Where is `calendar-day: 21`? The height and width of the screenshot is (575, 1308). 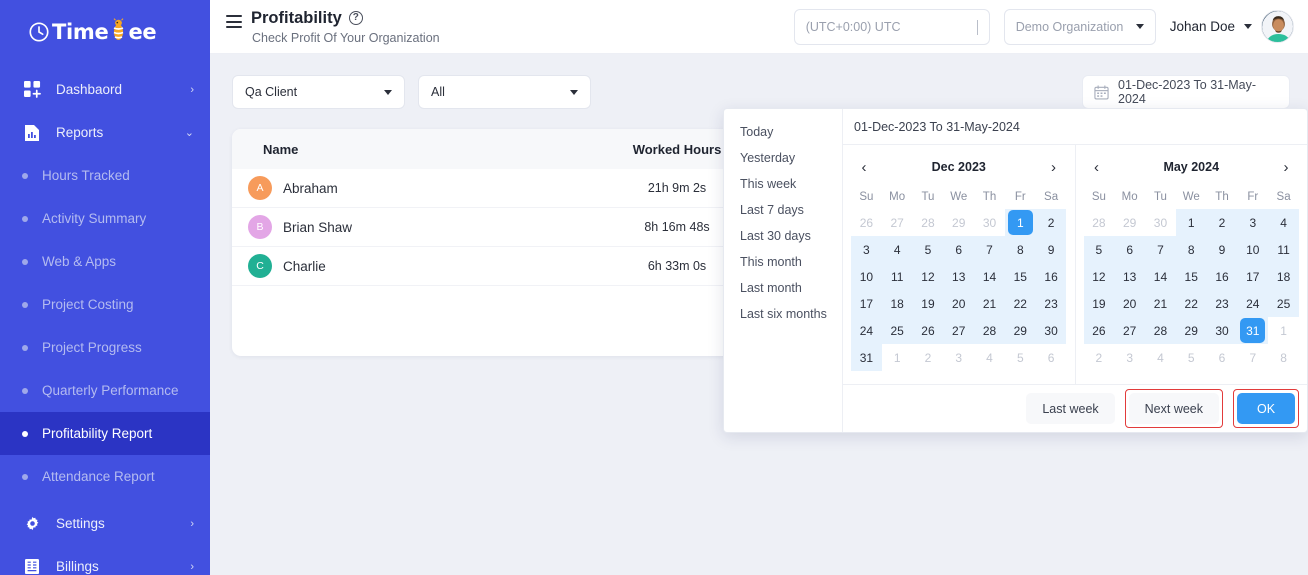 calendar-day: 21 is located at coordinates (989, 303).